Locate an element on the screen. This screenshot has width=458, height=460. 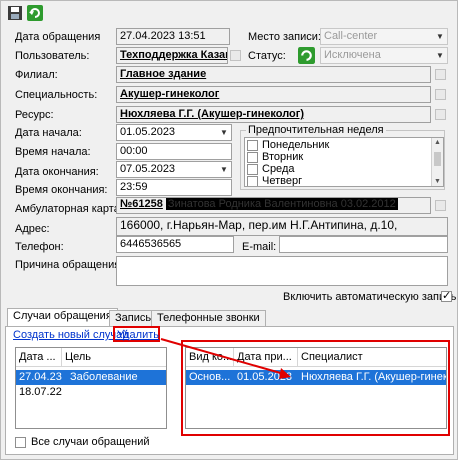
annotation-arrow is located at coordinates (225, 358).